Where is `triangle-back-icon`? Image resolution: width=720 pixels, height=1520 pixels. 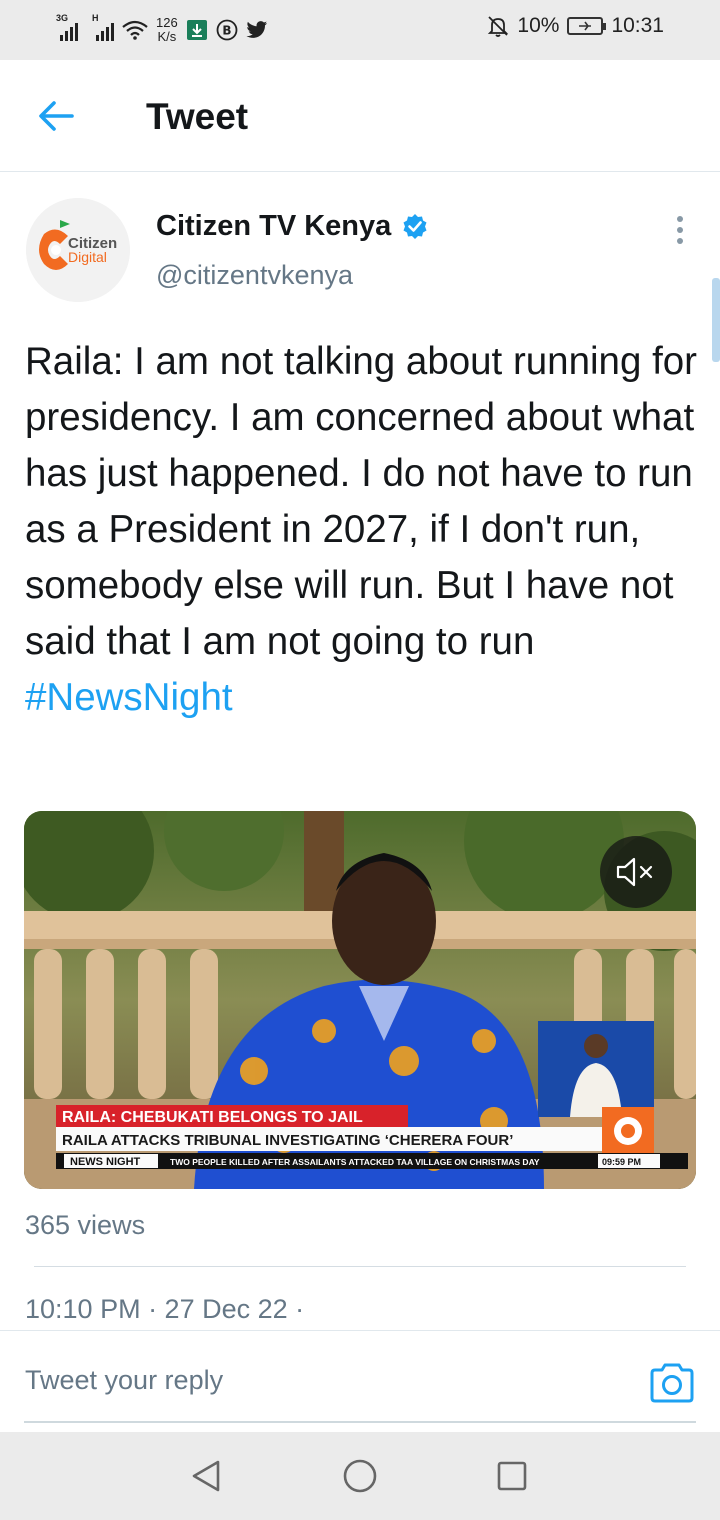 triangle-back-icon is located at coordinates (206, 1476).